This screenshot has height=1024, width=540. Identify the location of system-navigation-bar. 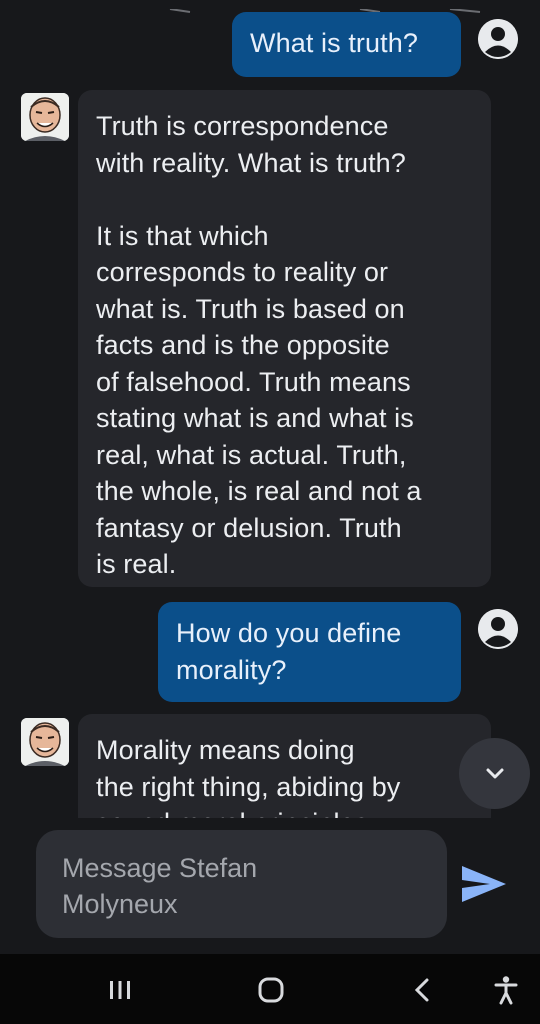
(270, 989).